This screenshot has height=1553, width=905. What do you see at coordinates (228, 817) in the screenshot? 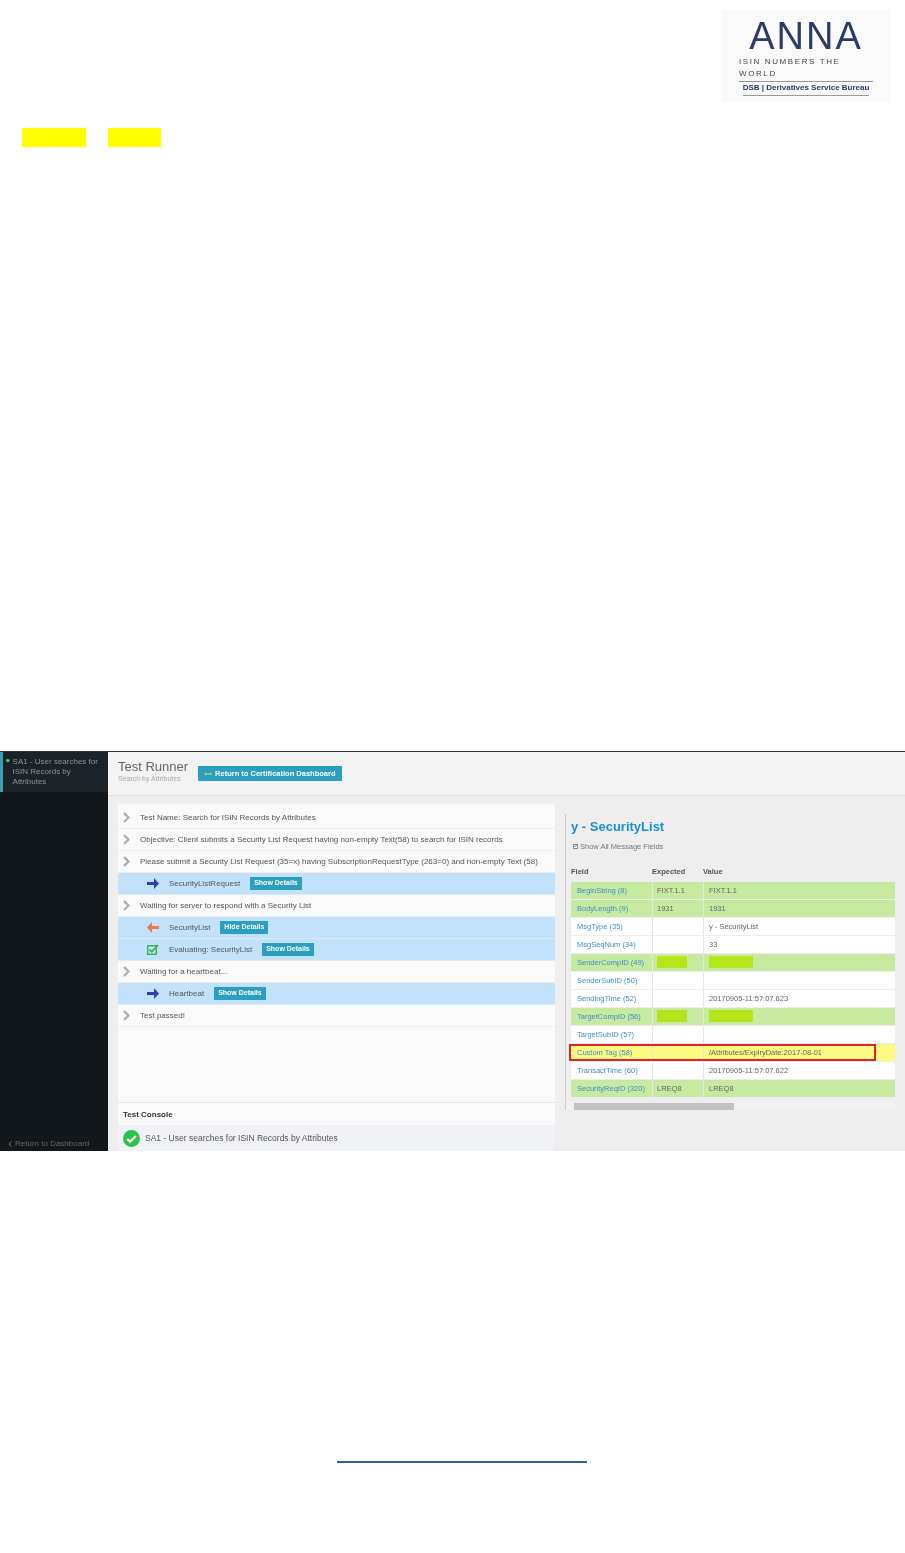
I see `step-text: Test Name: Search for ISIN Records by Attributes` at bounding box center [228, 817].